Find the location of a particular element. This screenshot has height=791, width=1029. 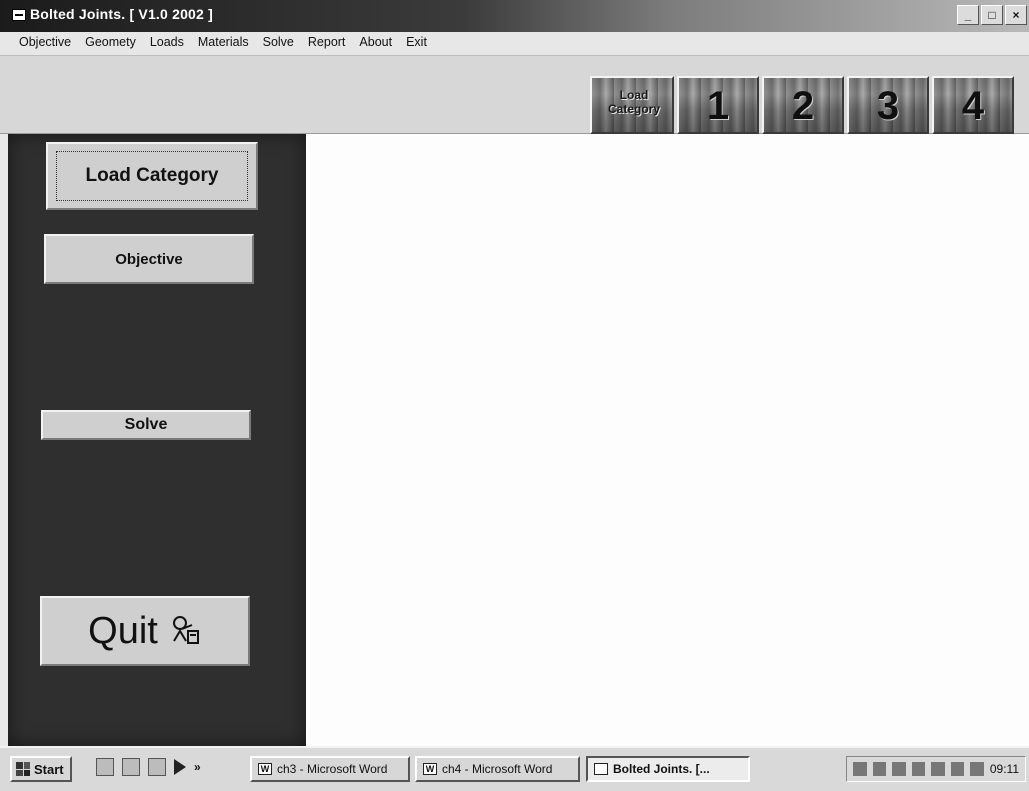

restore-button: □ is located at coordinates (992, 15).